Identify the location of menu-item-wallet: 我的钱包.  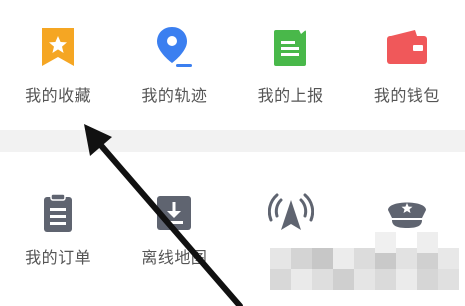
(407, 65).